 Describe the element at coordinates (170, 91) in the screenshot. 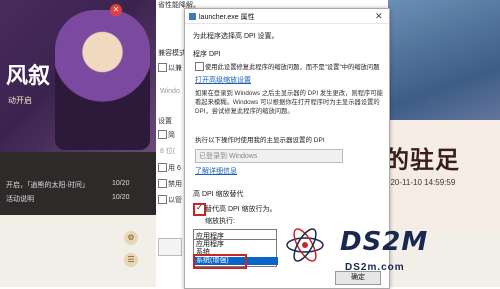

I see `compat-os-select: Windo` at that location.